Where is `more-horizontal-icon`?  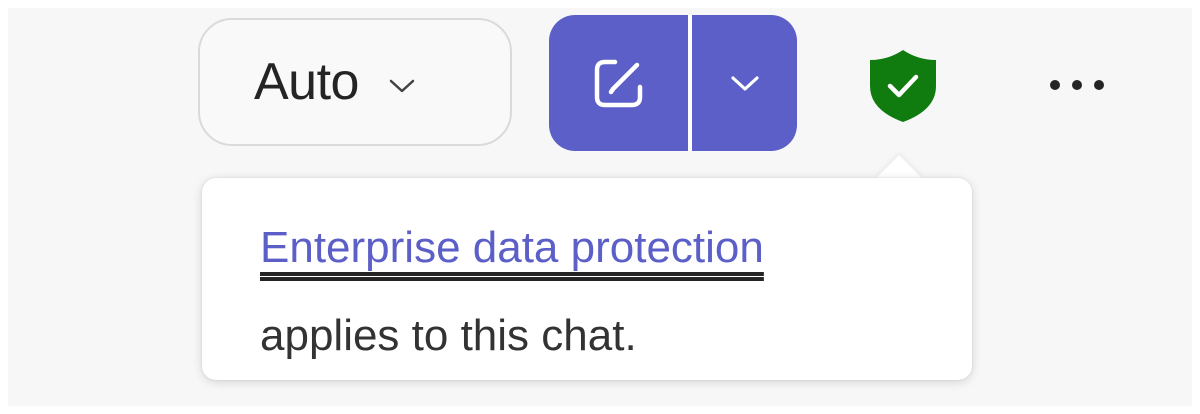 more-horizontal-icon is located at coordinates (1077, 85).